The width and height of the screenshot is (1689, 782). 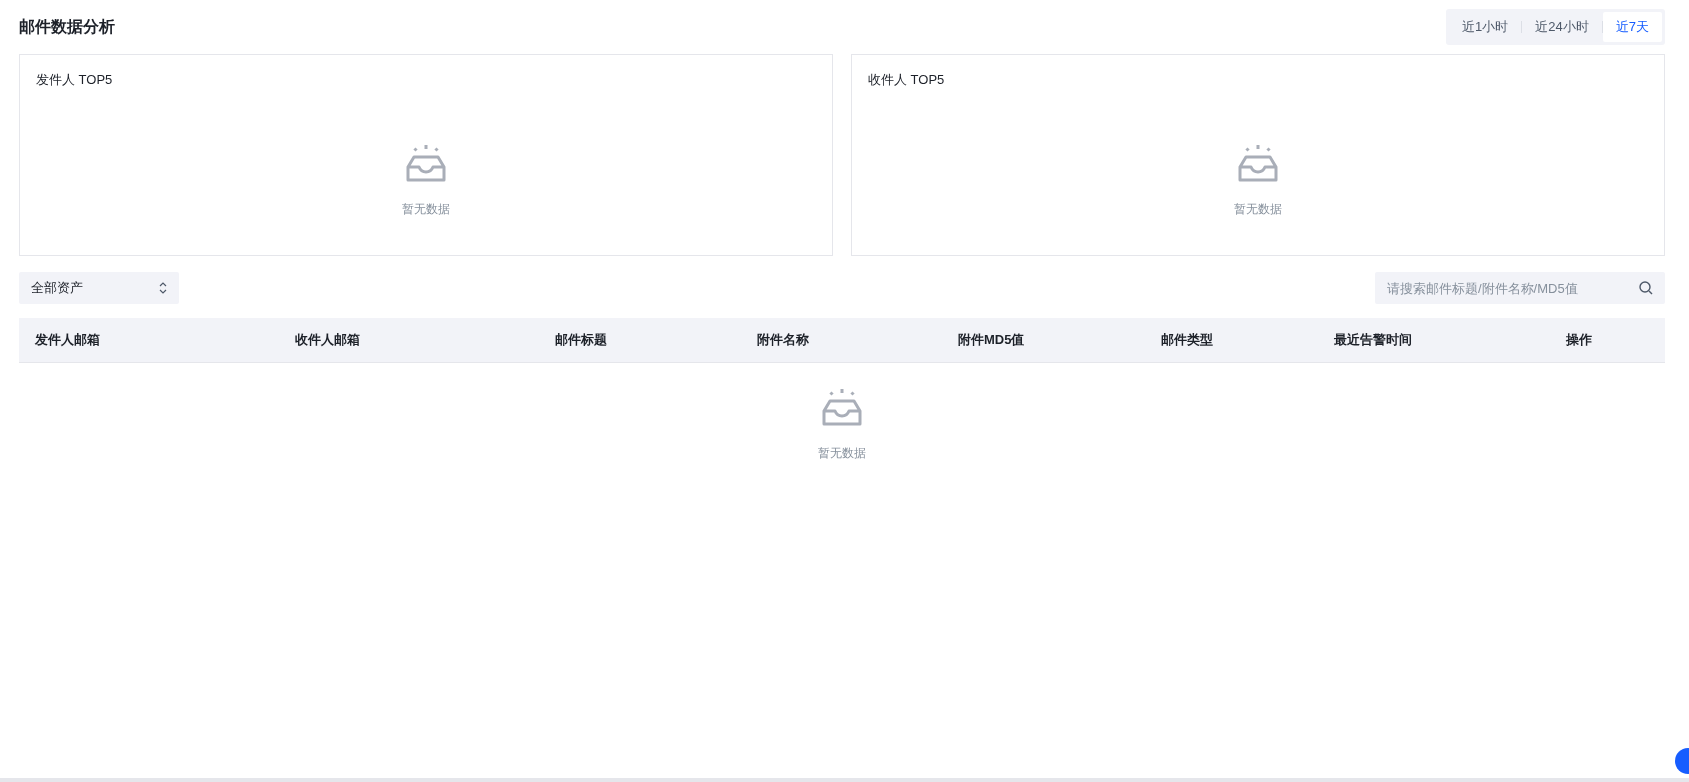 What do you see at coordinates (992, 340) in the screenshot?
I see `column-header: 附件MD5值` at bounding box center [992, 340].